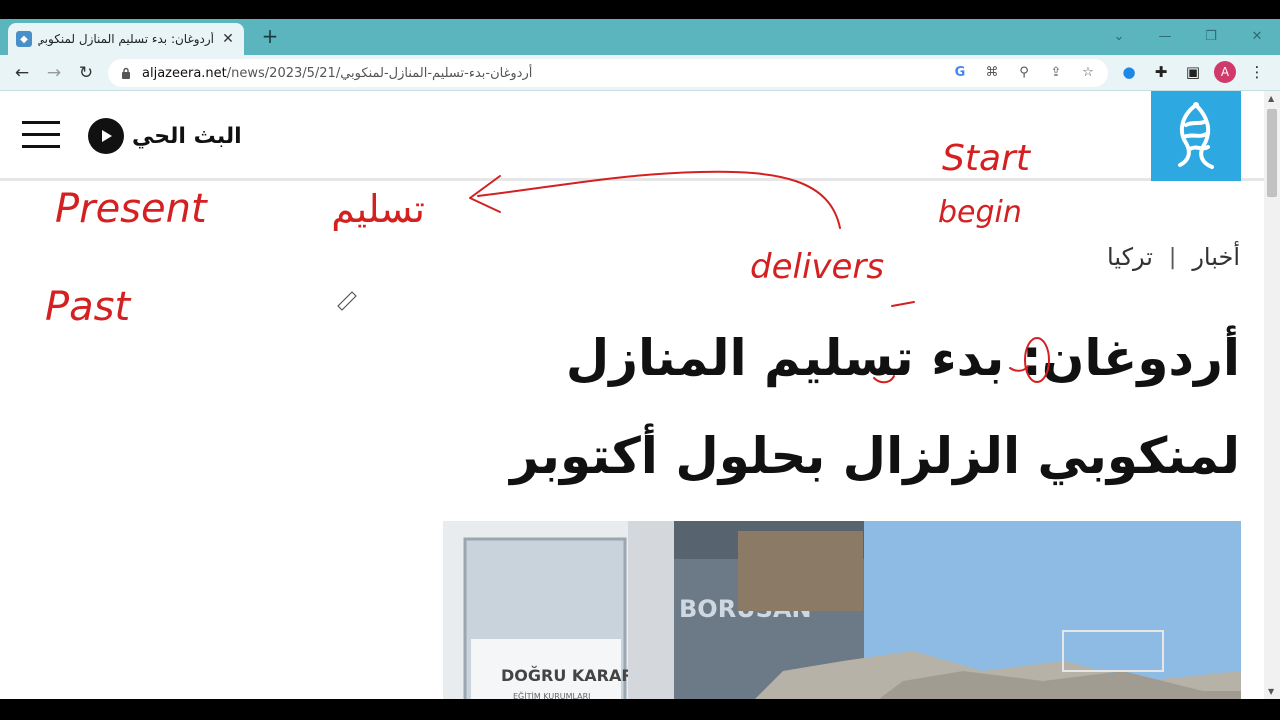  I want to click on forward-arrow-icon: →, so click(54, 73).